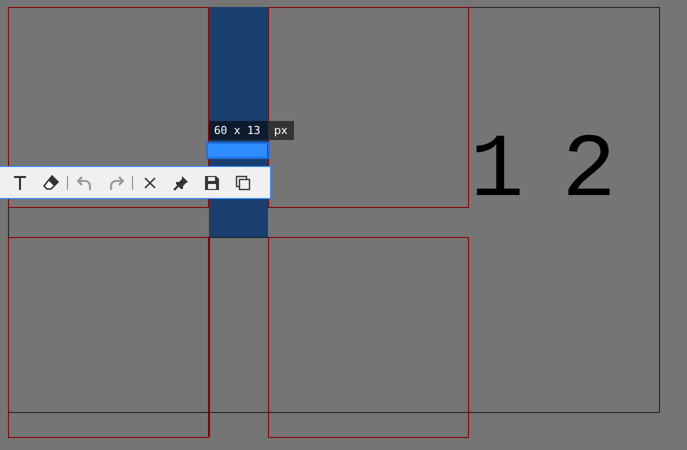 This screenshot has width=687, height=450. What do you see at coordinates (51, 183) in the screenshot?
I see `eraser-icon` at bounding box center [51, 183].